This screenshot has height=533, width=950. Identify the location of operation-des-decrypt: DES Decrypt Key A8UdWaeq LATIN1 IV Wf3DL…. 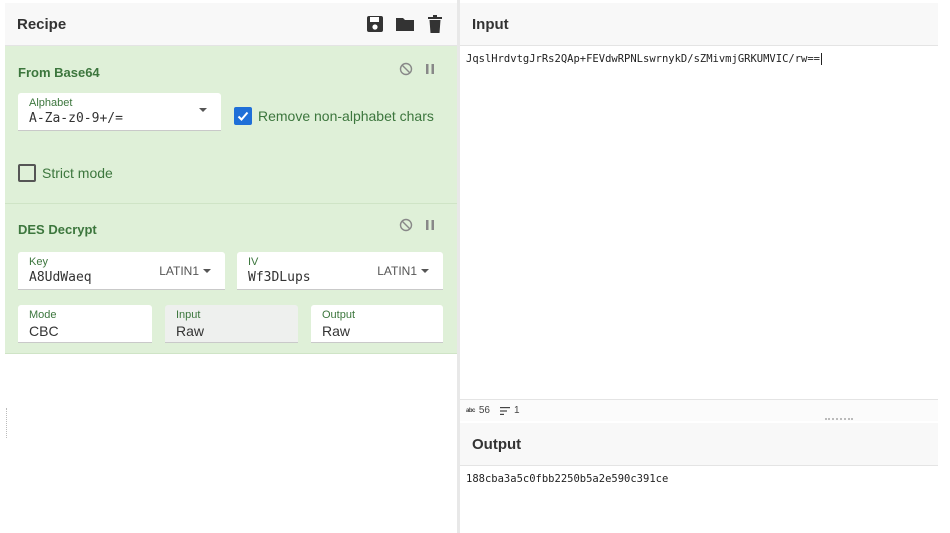
(231, 279).